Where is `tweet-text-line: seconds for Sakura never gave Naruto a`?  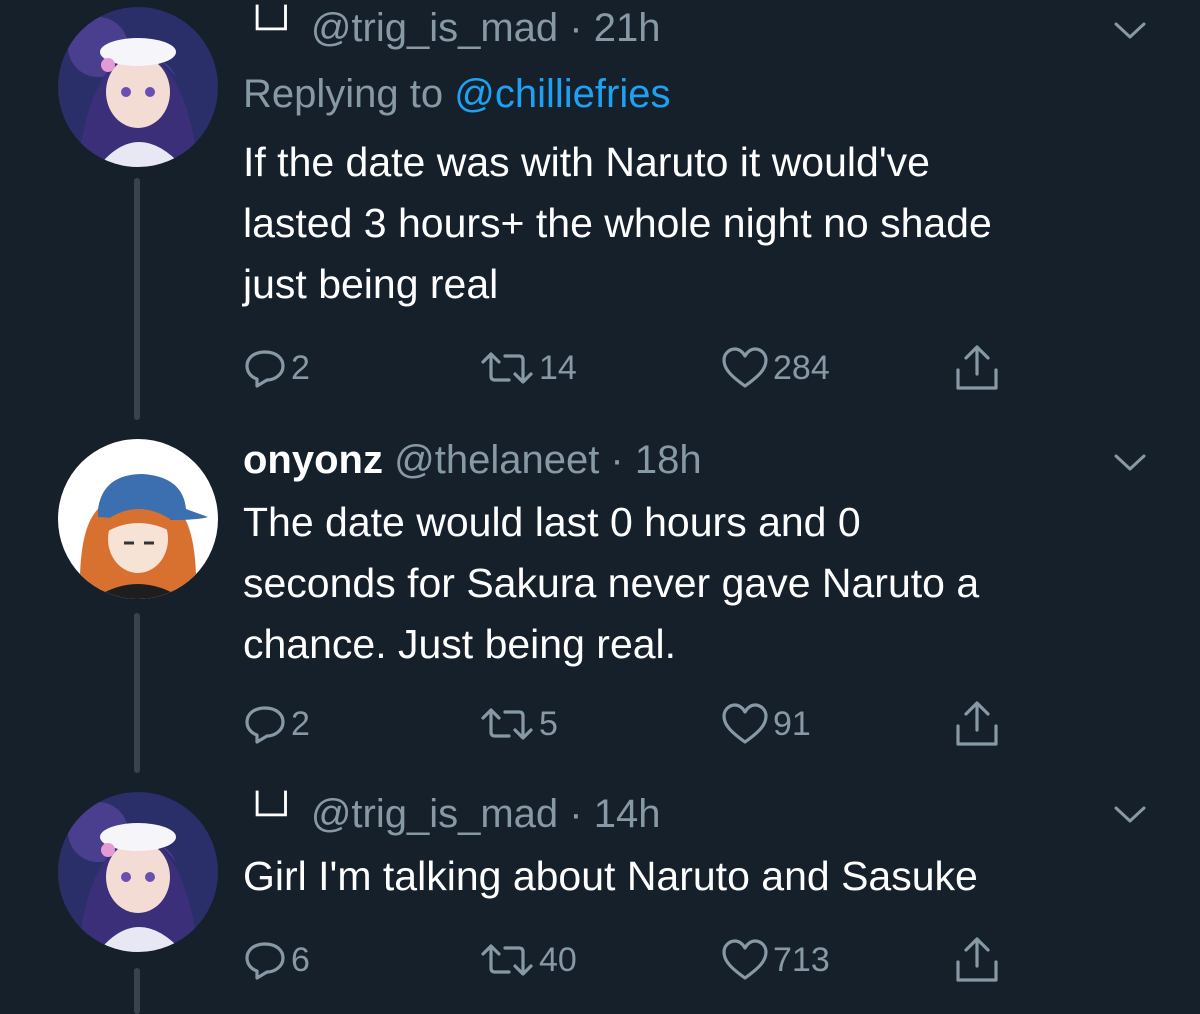 tweet-text-line: seconds for Sakura never gave Naruto a is located at coordinates (611, 583).